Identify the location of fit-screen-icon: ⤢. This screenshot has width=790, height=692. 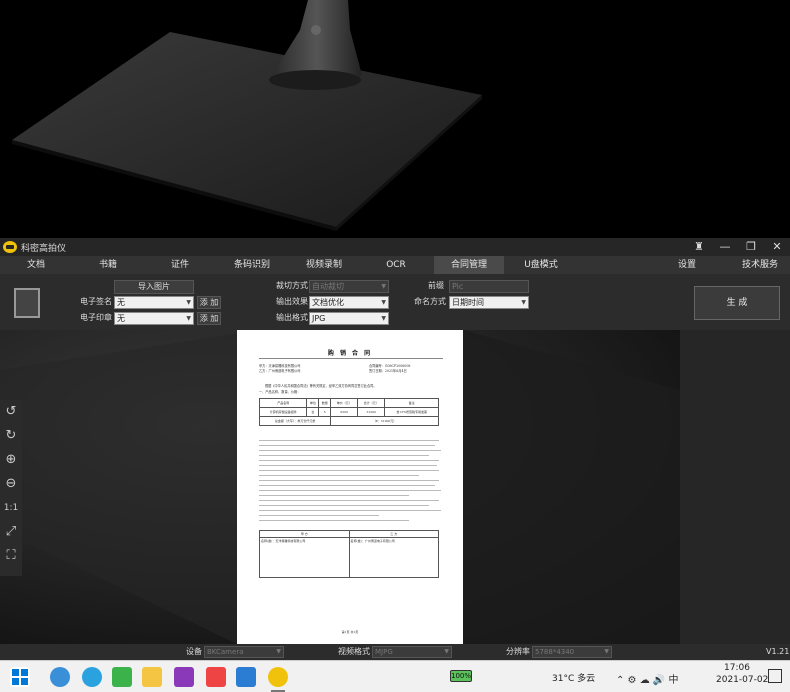
(11, 532).